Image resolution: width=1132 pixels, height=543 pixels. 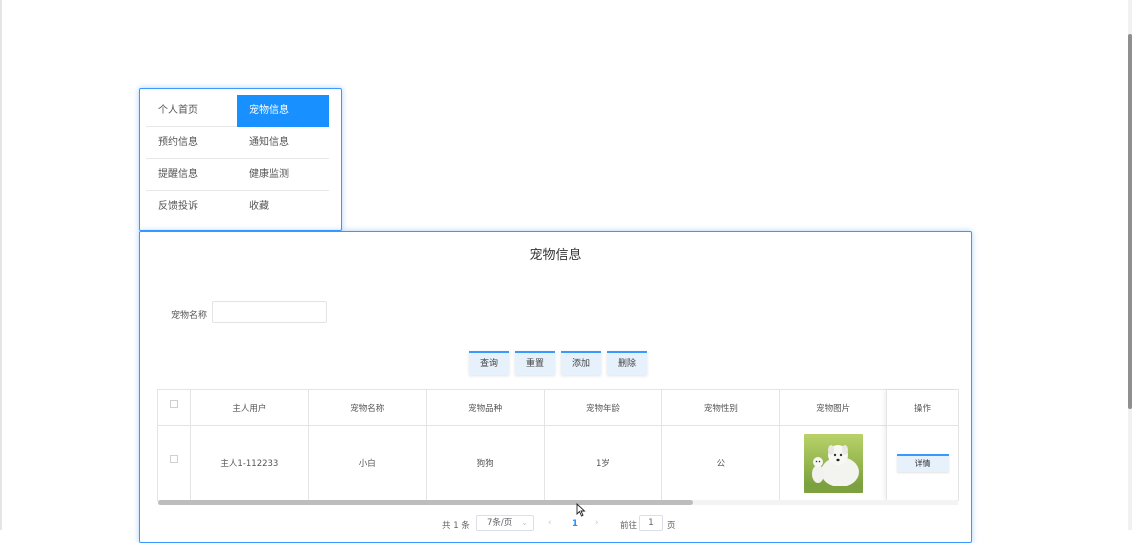 I want to click on cell-gender: 公, so click(x=721, y=463).